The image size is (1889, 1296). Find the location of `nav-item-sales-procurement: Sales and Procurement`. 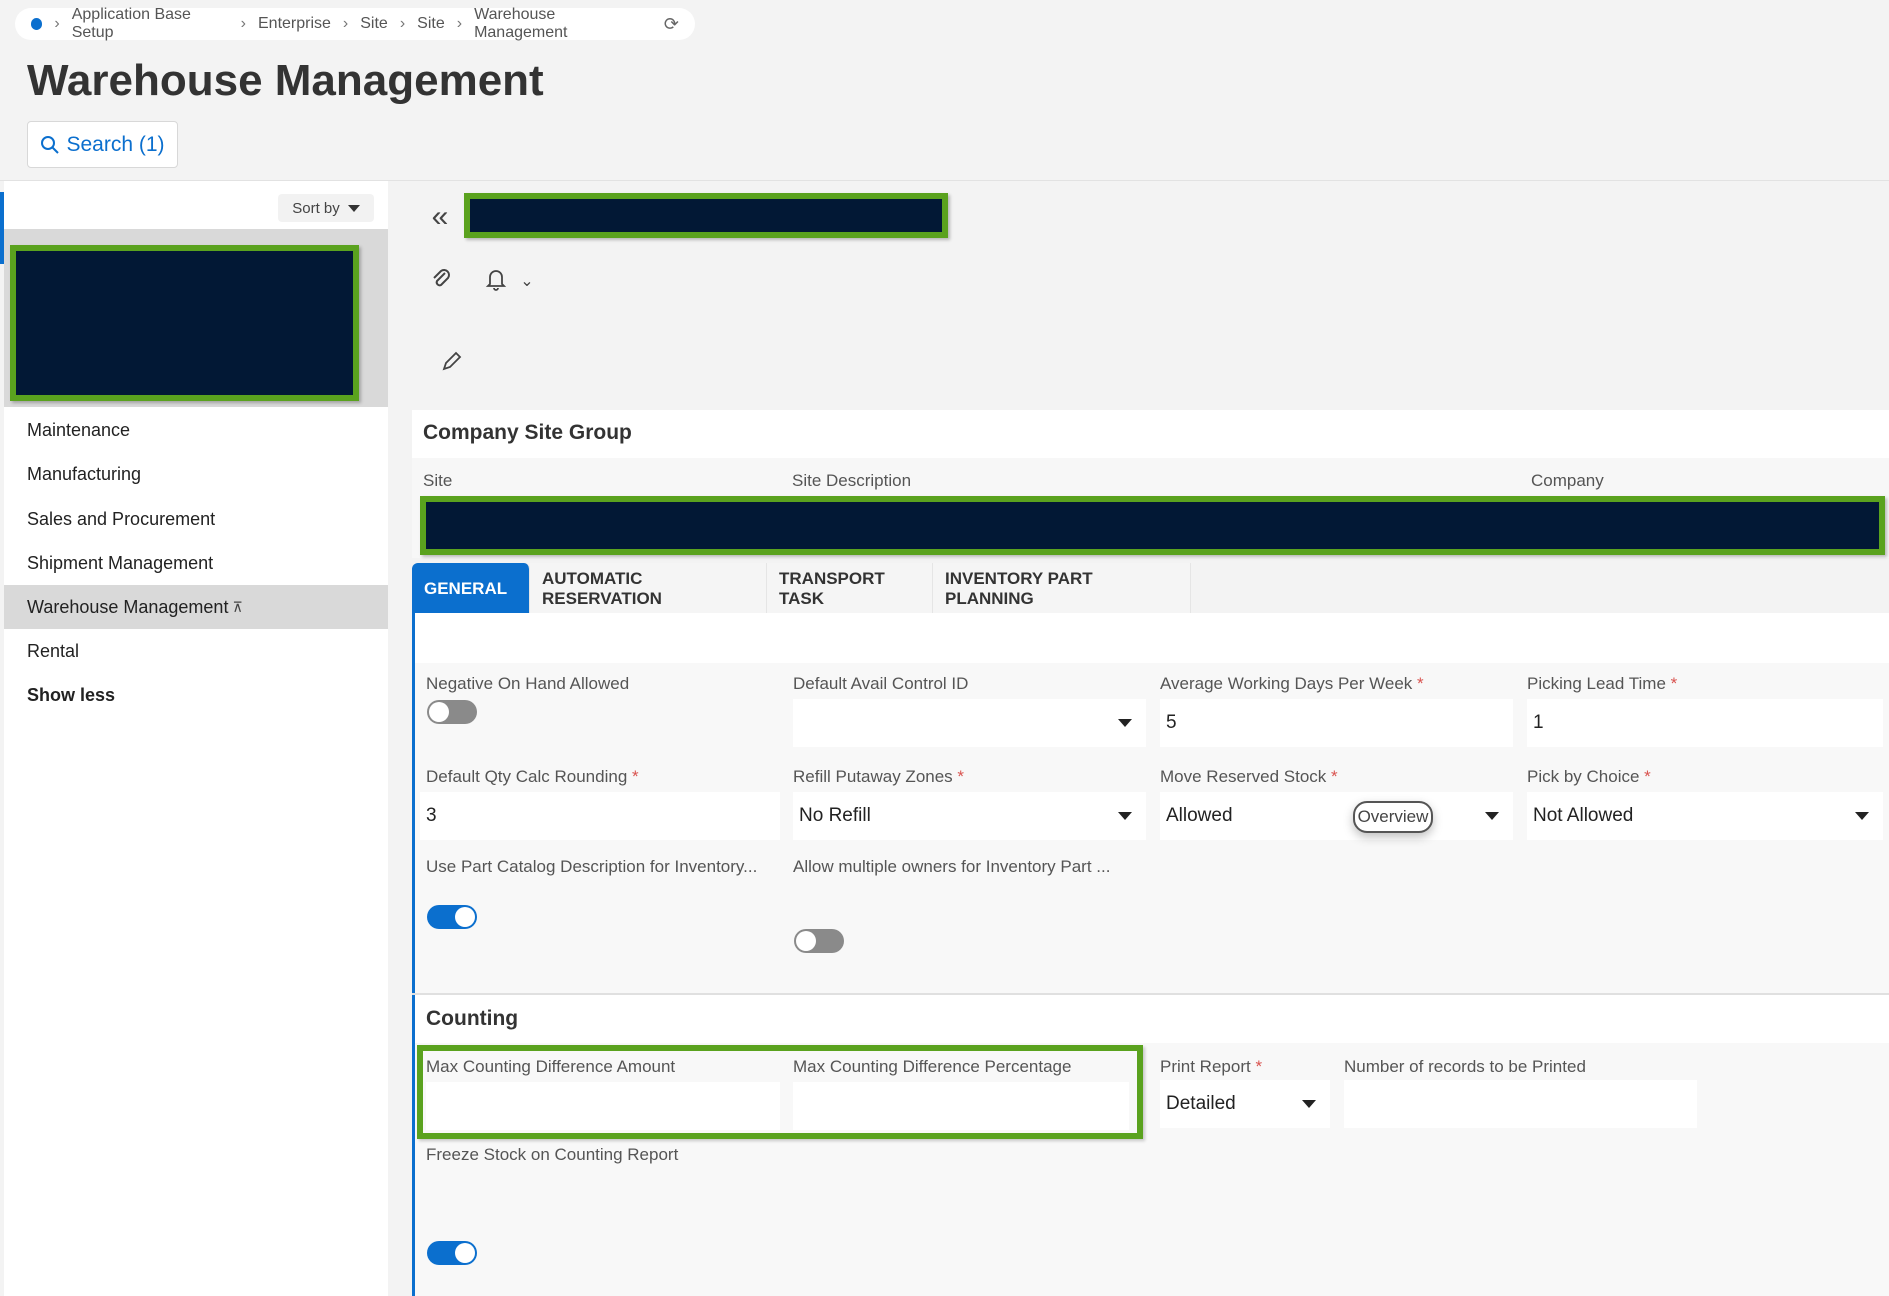

nav-item-sales-procurement: Sales and Procurement is located at coordinates (196, 519).